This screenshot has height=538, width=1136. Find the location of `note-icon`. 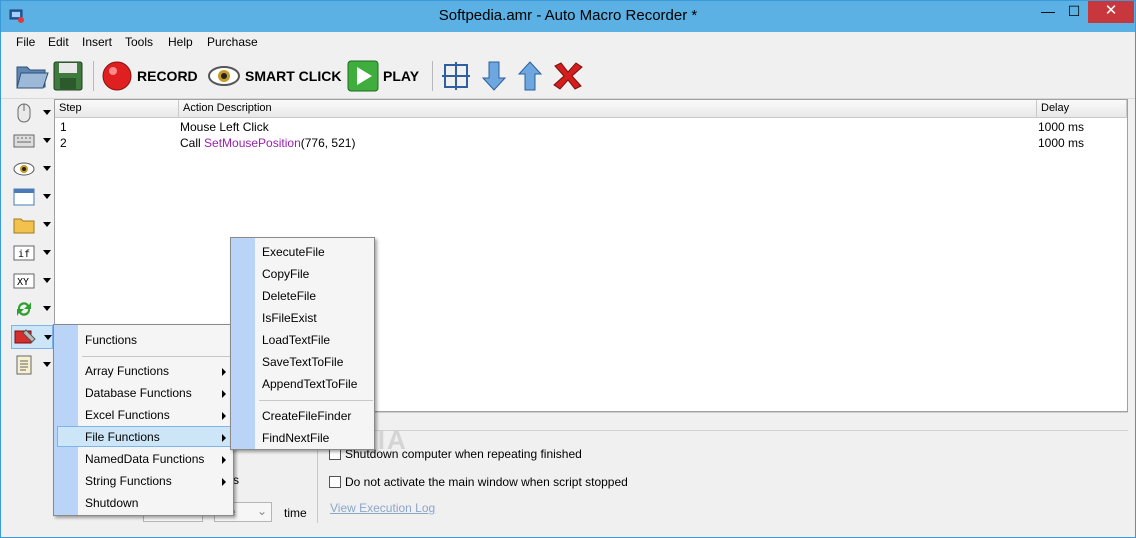

note-icon is located at coordinates (24, 365).